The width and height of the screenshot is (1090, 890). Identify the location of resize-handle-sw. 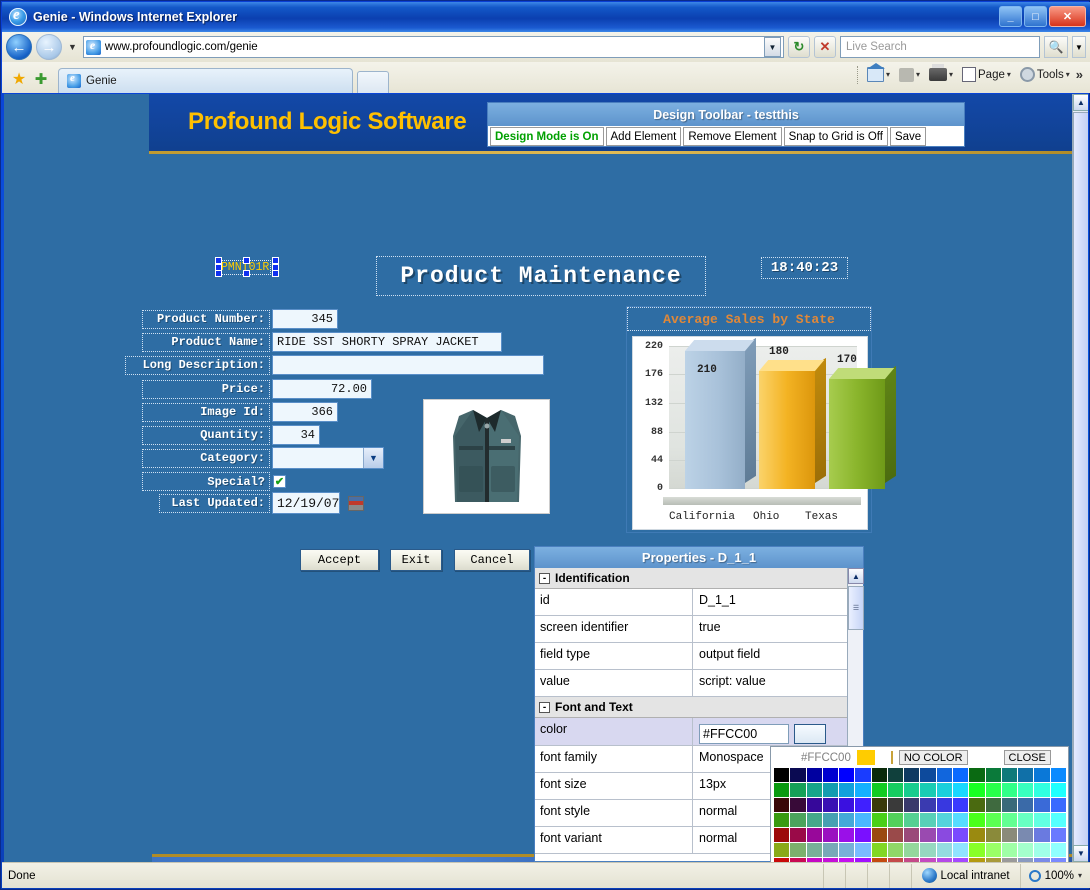
(218, 273).